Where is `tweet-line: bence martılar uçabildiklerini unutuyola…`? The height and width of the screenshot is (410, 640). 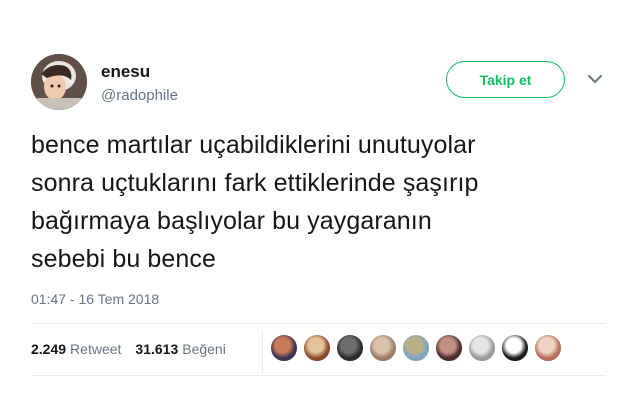
tweet-line: bence martılar uçabildiklerini unutuyola… is located at coordinates (253, 145).